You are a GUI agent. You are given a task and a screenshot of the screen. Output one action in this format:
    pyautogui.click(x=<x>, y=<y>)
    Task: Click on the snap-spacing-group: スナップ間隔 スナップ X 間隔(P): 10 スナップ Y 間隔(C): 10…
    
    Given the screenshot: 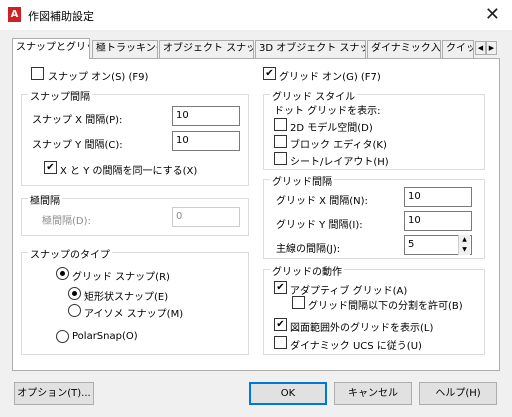 What is the action you would take?
    pyautogui.click(x=135, y=137)
    